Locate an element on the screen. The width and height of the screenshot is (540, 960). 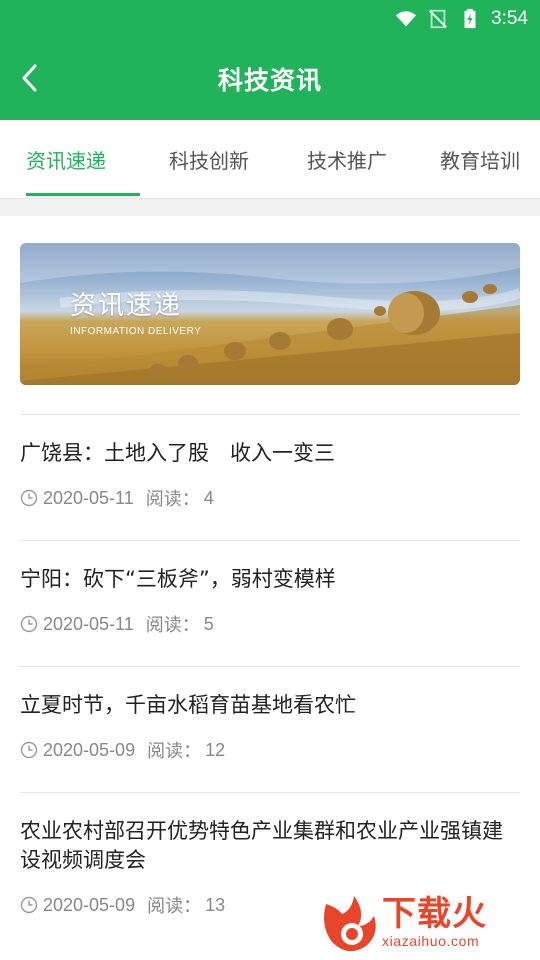
news-title: 广饶县：土地入了股 收入一变三 is located at coordinates (177, 453).